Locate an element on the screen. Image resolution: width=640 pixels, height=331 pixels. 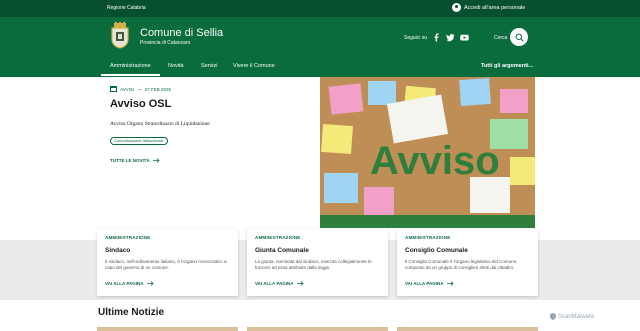
hero-title: Avviso OSL is located at coordinates (140, 104).